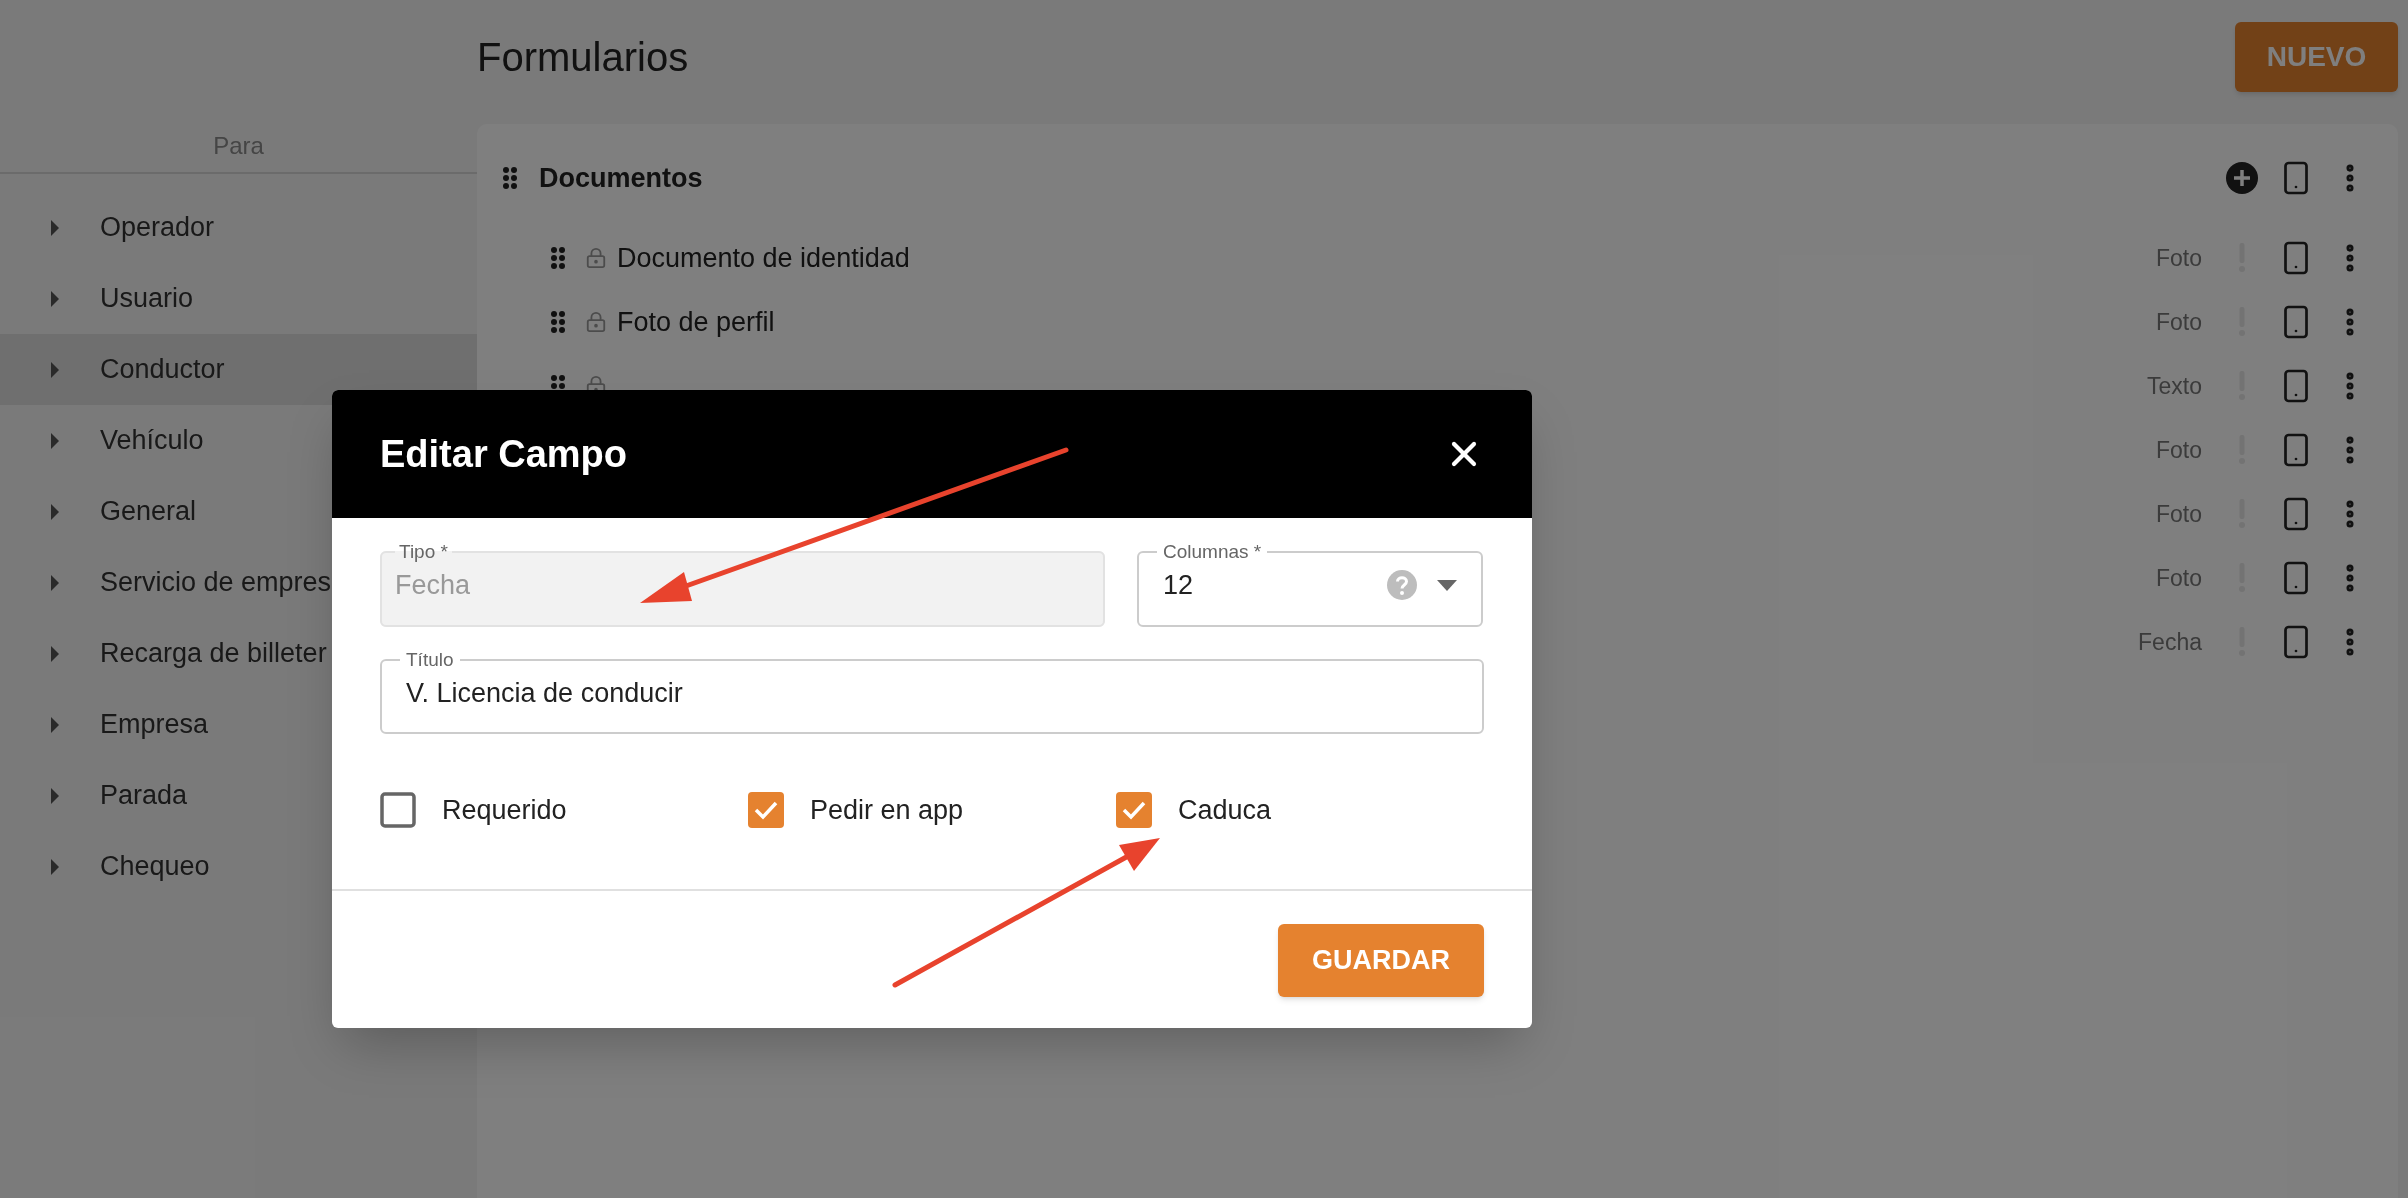  I want to click on checkbox-label: Requerido, so click(504, 810).